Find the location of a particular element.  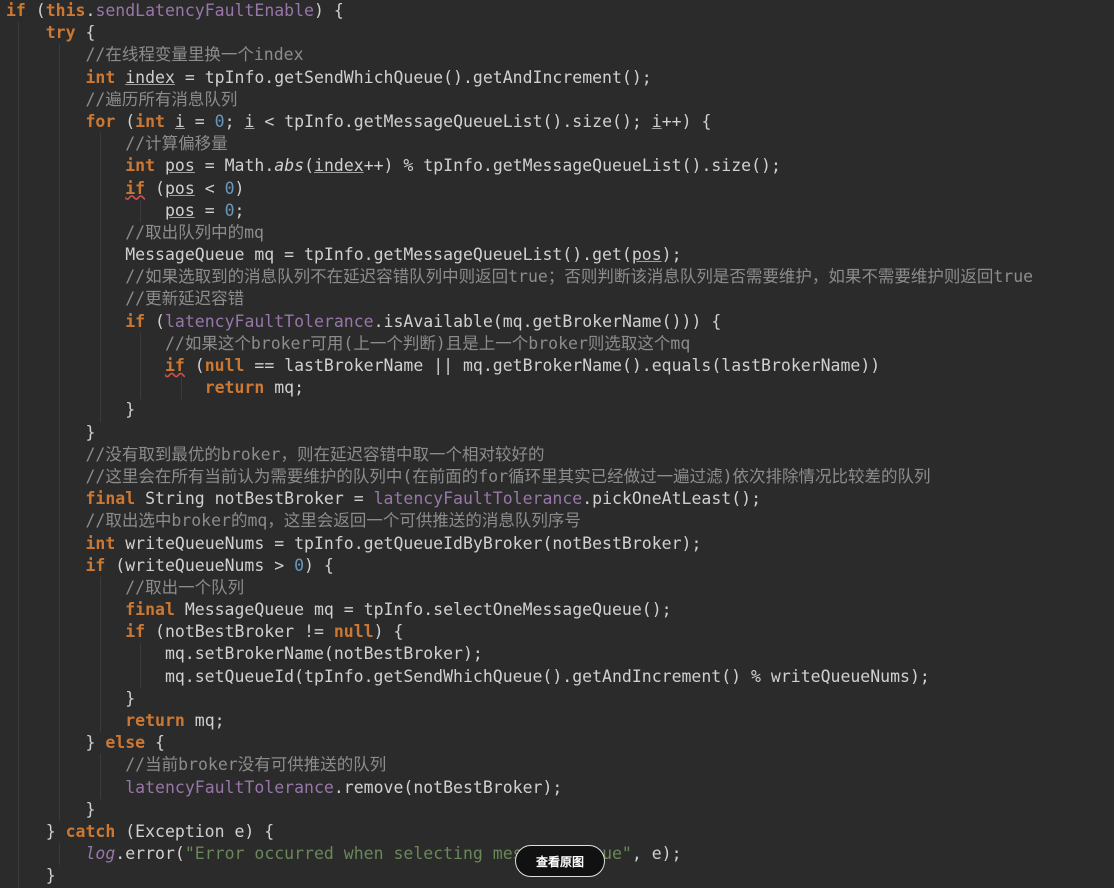

code-token: mq; is located at coordinates (204, 720).